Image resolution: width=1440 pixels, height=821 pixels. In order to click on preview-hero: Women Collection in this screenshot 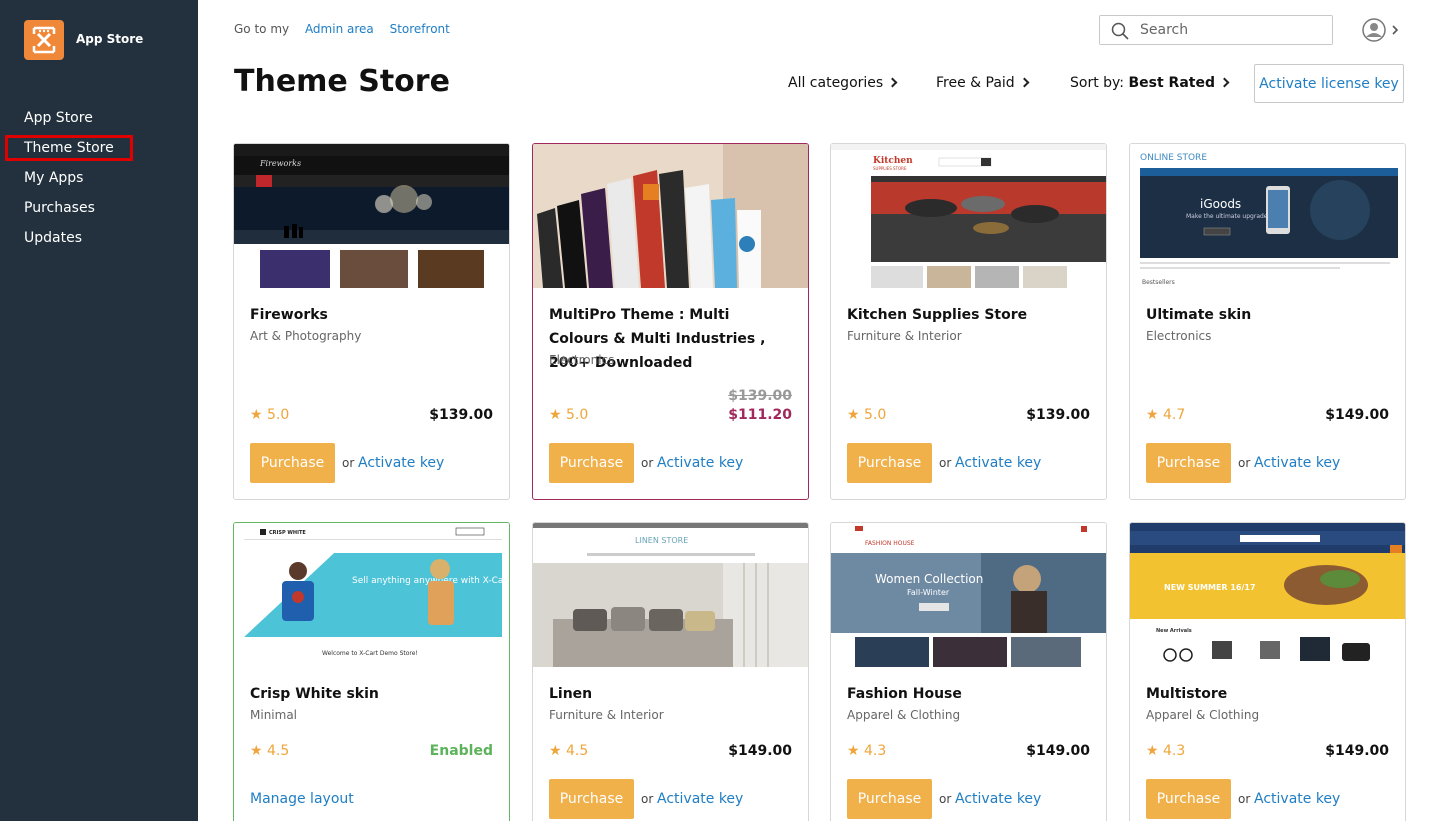, I will do `click(929, 579)`.